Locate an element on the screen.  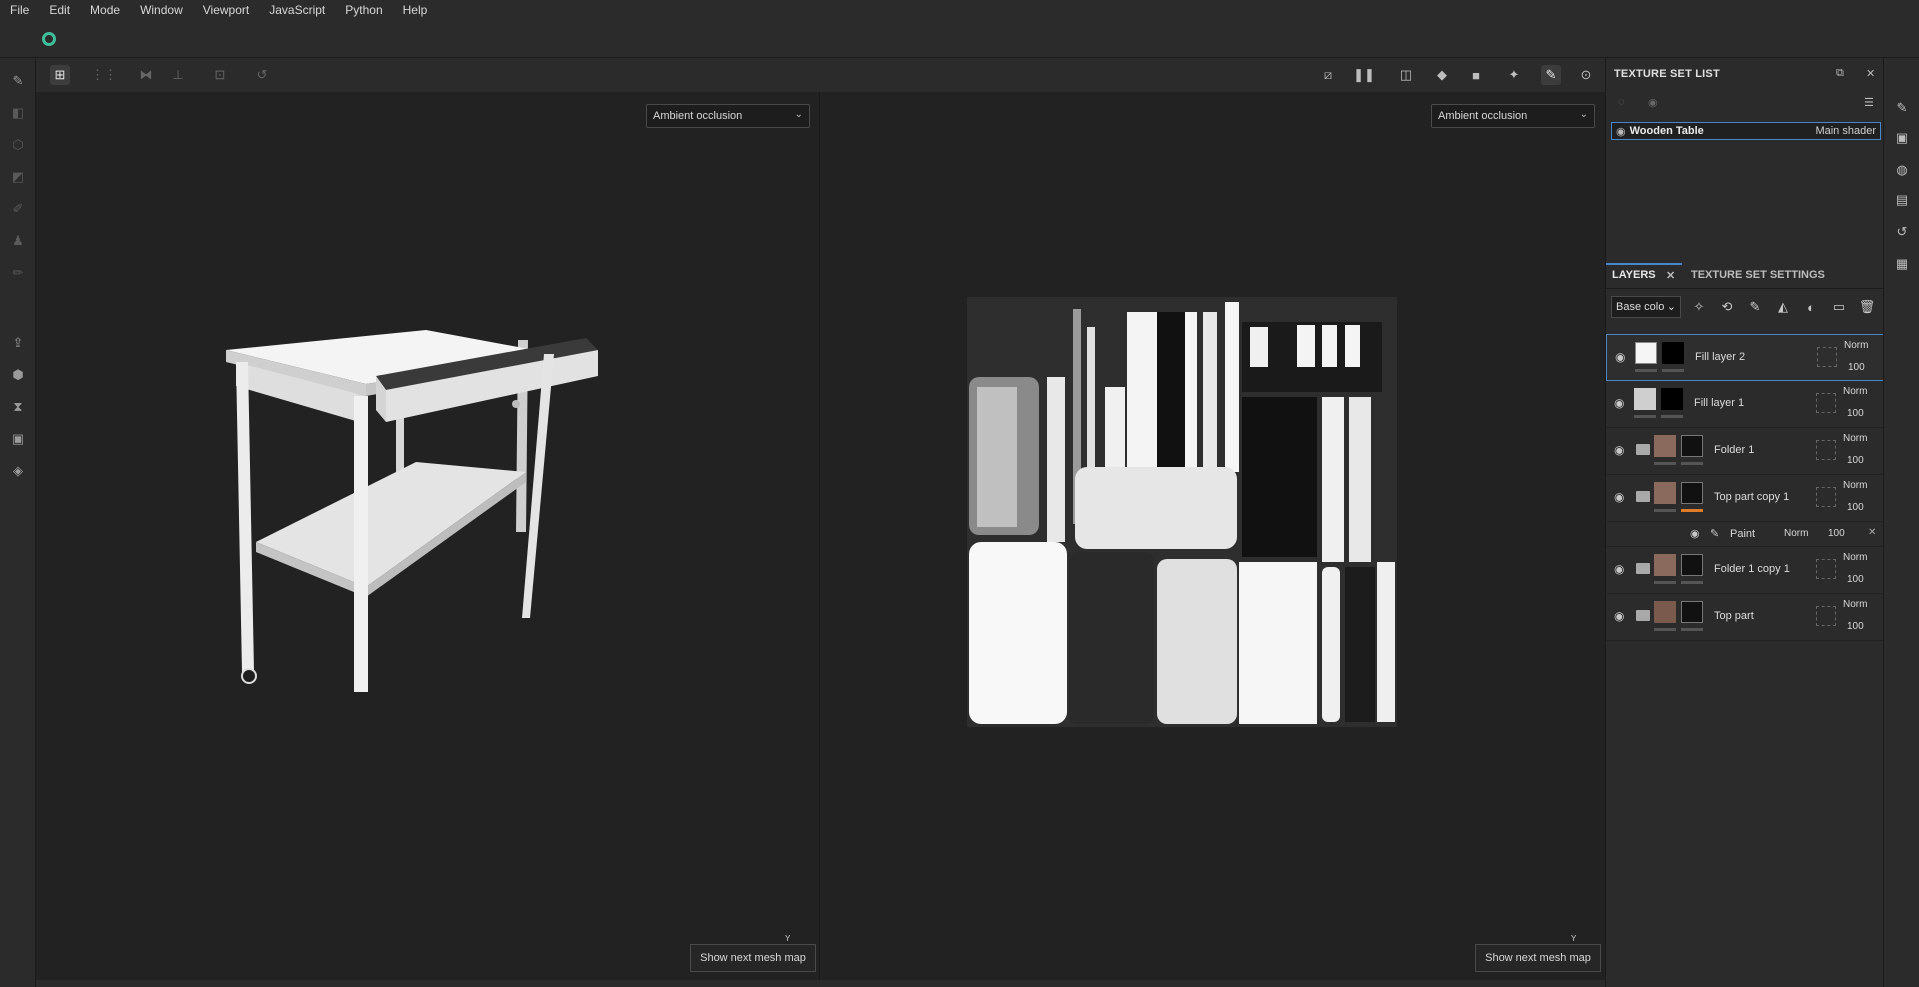
eraser-icon: ◧ is located at coordinates (18, 113).